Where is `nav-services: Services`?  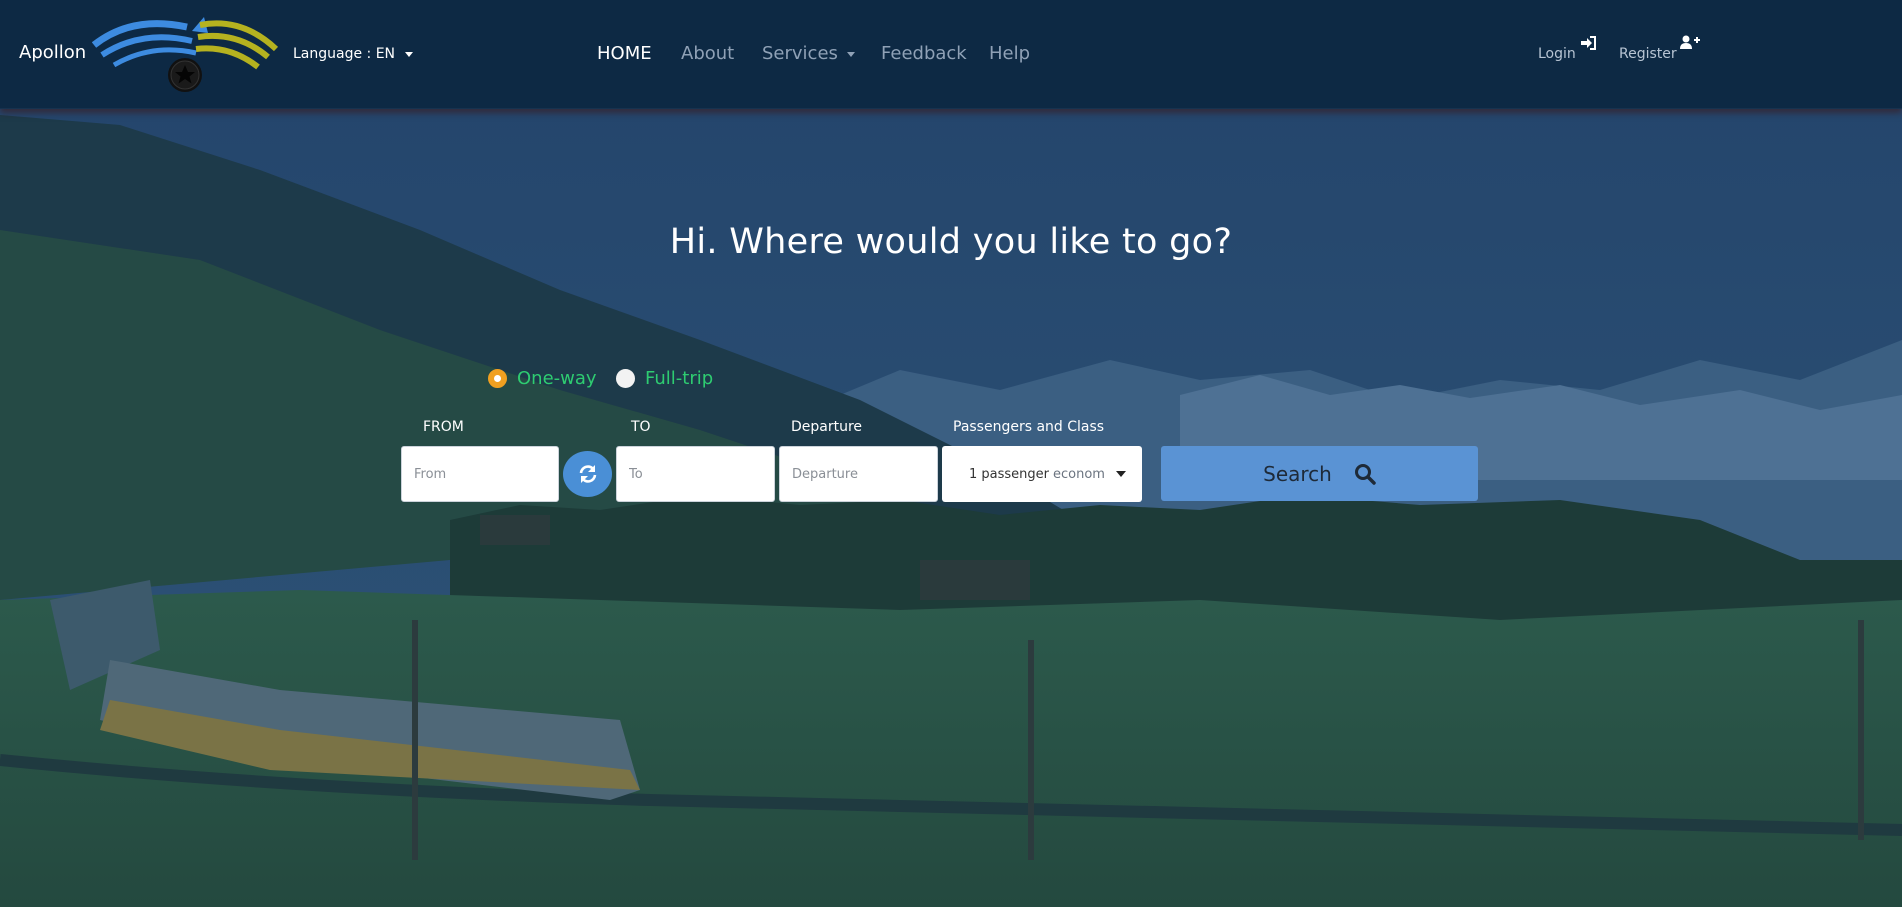
nav-services: Services is located at coordinates (800, 53).